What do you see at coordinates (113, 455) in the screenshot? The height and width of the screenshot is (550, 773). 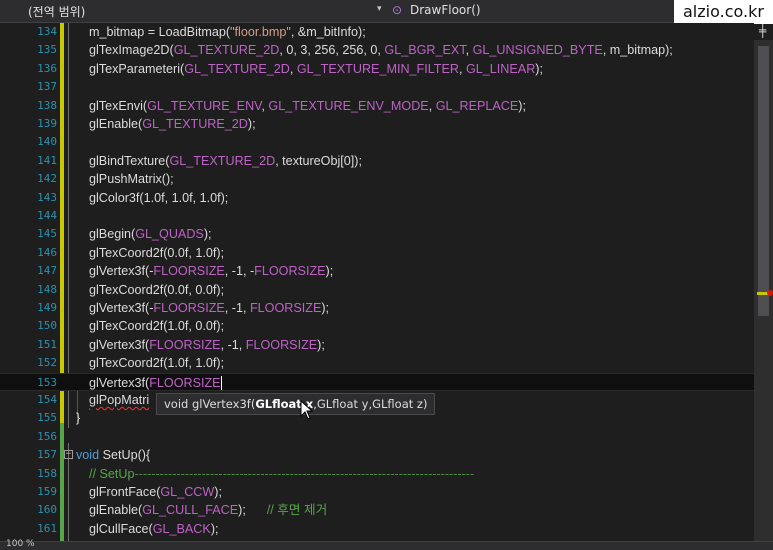 I see `code-text: void SetUp(){` at bounding box center [113, 455].